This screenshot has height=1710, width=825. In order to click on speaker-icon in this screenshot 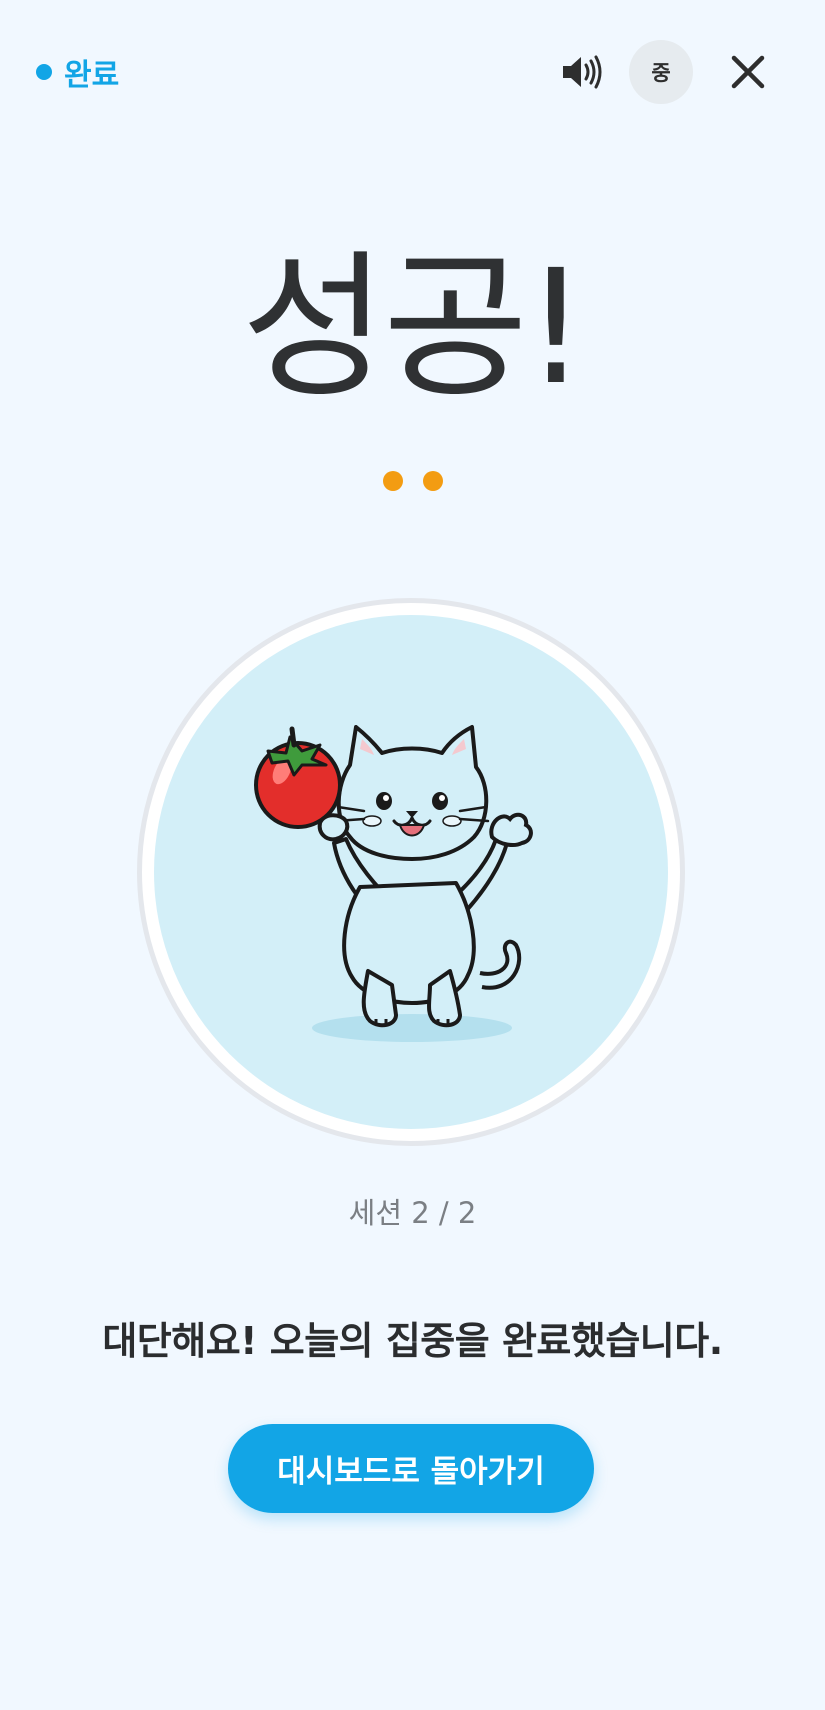, I will do `click(582, 72)`.